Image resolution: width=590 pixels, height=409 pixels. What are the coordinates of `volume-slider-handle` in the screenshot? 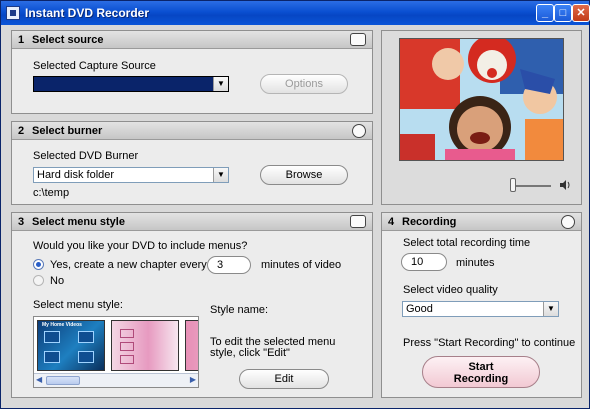 It's located at (513, 185).